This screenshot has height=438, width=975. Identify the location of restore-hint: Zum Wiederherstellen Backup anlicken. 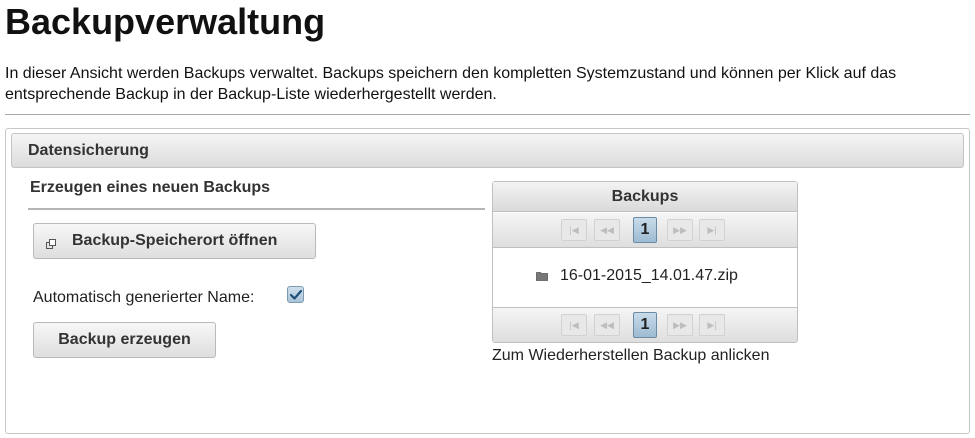
(631, 355).